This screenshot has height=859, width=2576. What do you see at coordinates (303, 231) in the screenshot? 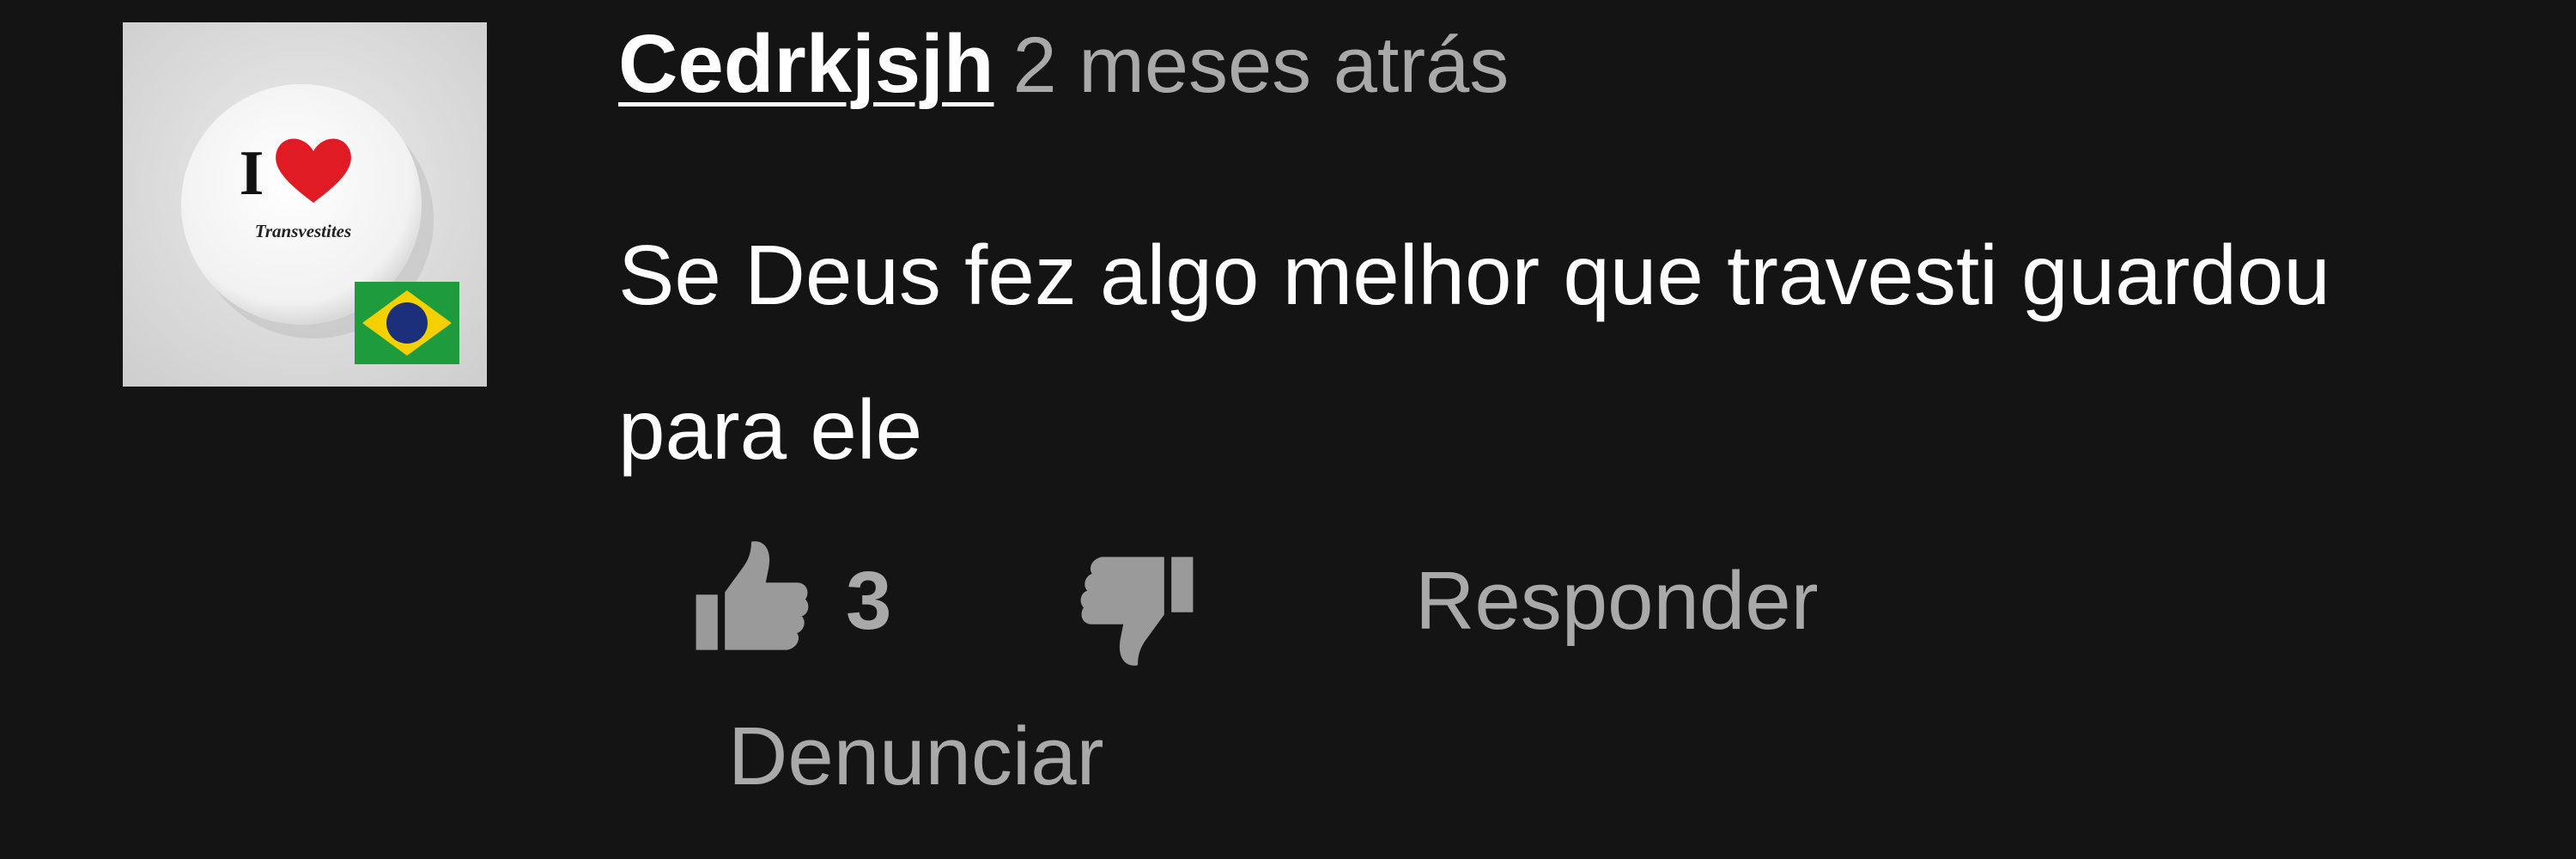
I see `badge-small-text: Transvestites` at bounding box center [303, 231].